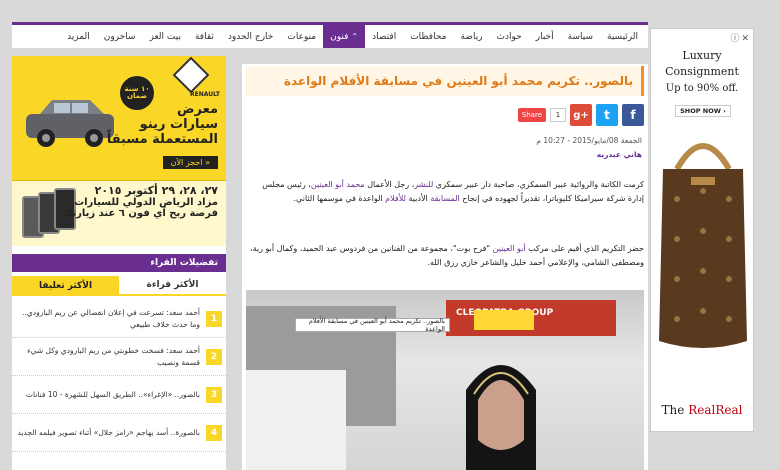 The height and width of the screenshot is (470, 780). I want to click on rank-number: 1, so click(214, 318).